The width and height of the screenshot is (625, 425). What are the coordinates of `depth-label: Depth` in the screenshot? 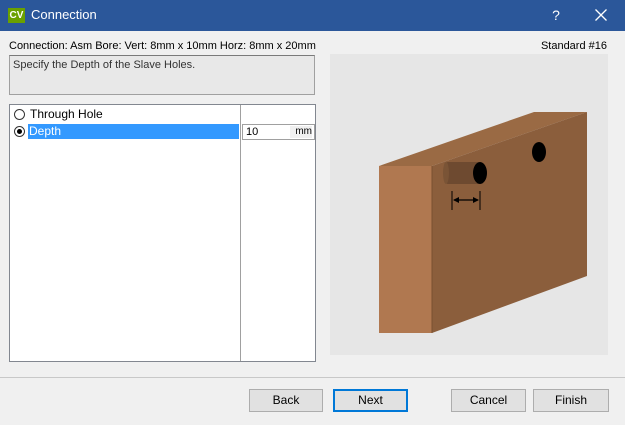 It's located at (133, 131).